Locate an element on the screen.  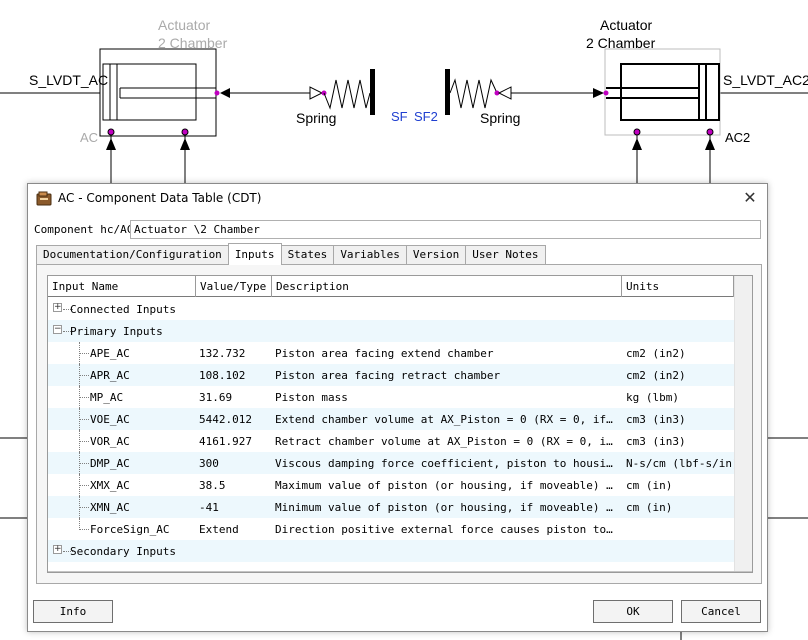
left-actuator-title-2: 2 Chamber is located at coordinates (193, 43).